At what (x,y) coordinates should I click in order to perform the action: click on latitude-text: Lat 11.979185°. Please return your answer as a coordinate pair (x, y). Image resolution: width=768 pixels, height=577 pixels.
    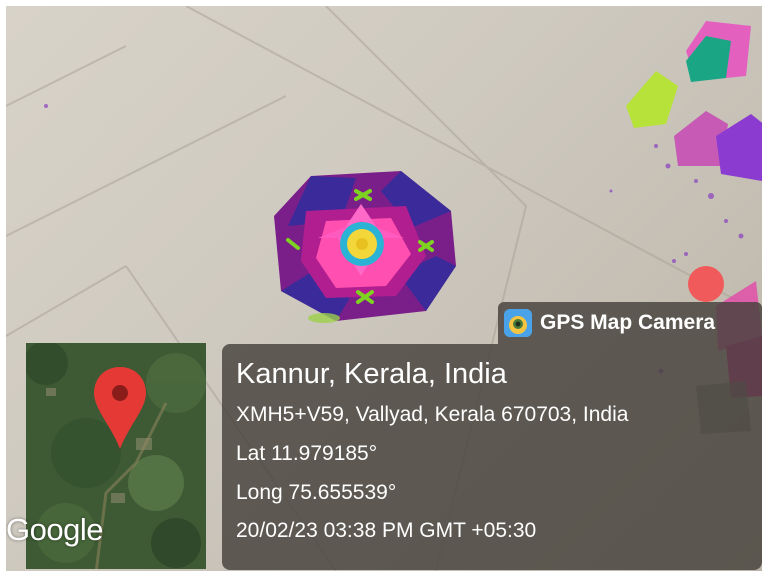
    Looking at the image, I should click on (307, 453).